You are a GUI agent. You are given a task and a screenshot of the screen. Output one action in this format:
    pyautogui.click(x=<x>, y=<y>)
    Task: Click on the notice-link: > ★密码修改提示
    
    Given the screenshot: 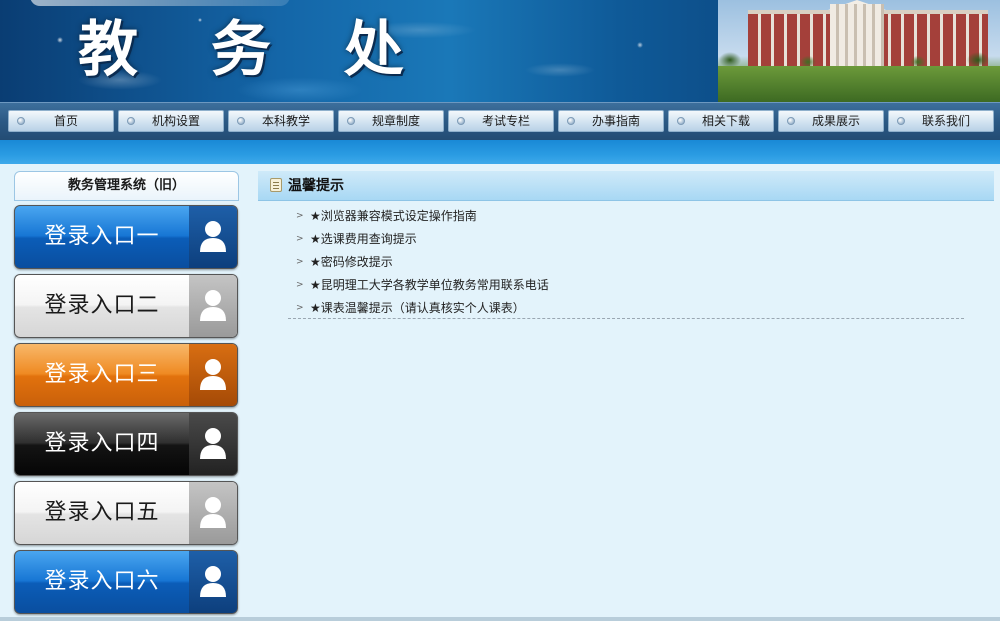 What is the action you would take?
    pyautogui.click(x=626, y=262)
    